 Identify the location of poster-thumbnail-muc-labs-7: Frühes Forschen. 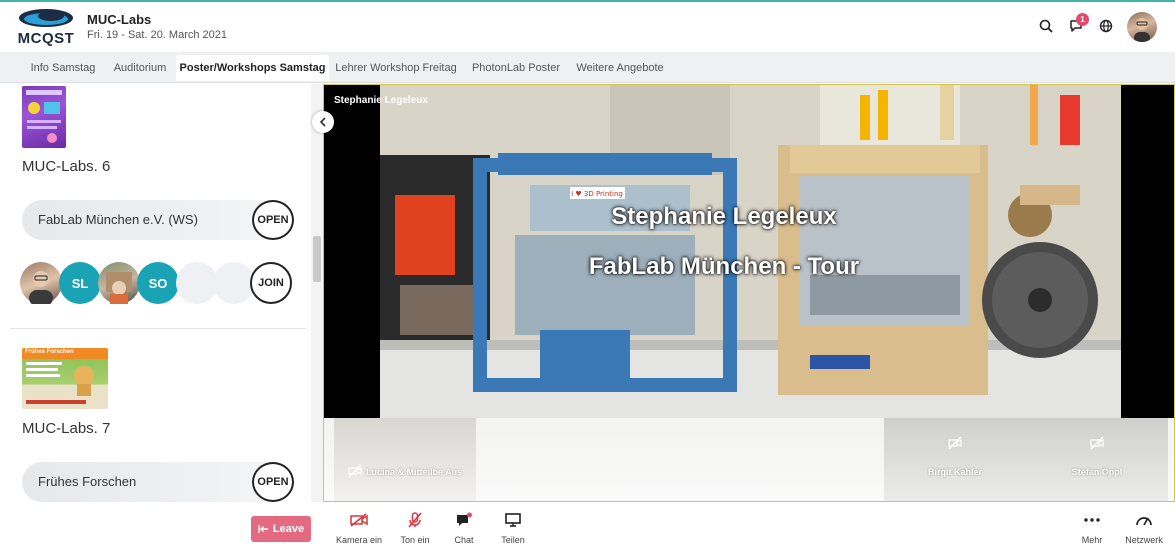
(65, 378).